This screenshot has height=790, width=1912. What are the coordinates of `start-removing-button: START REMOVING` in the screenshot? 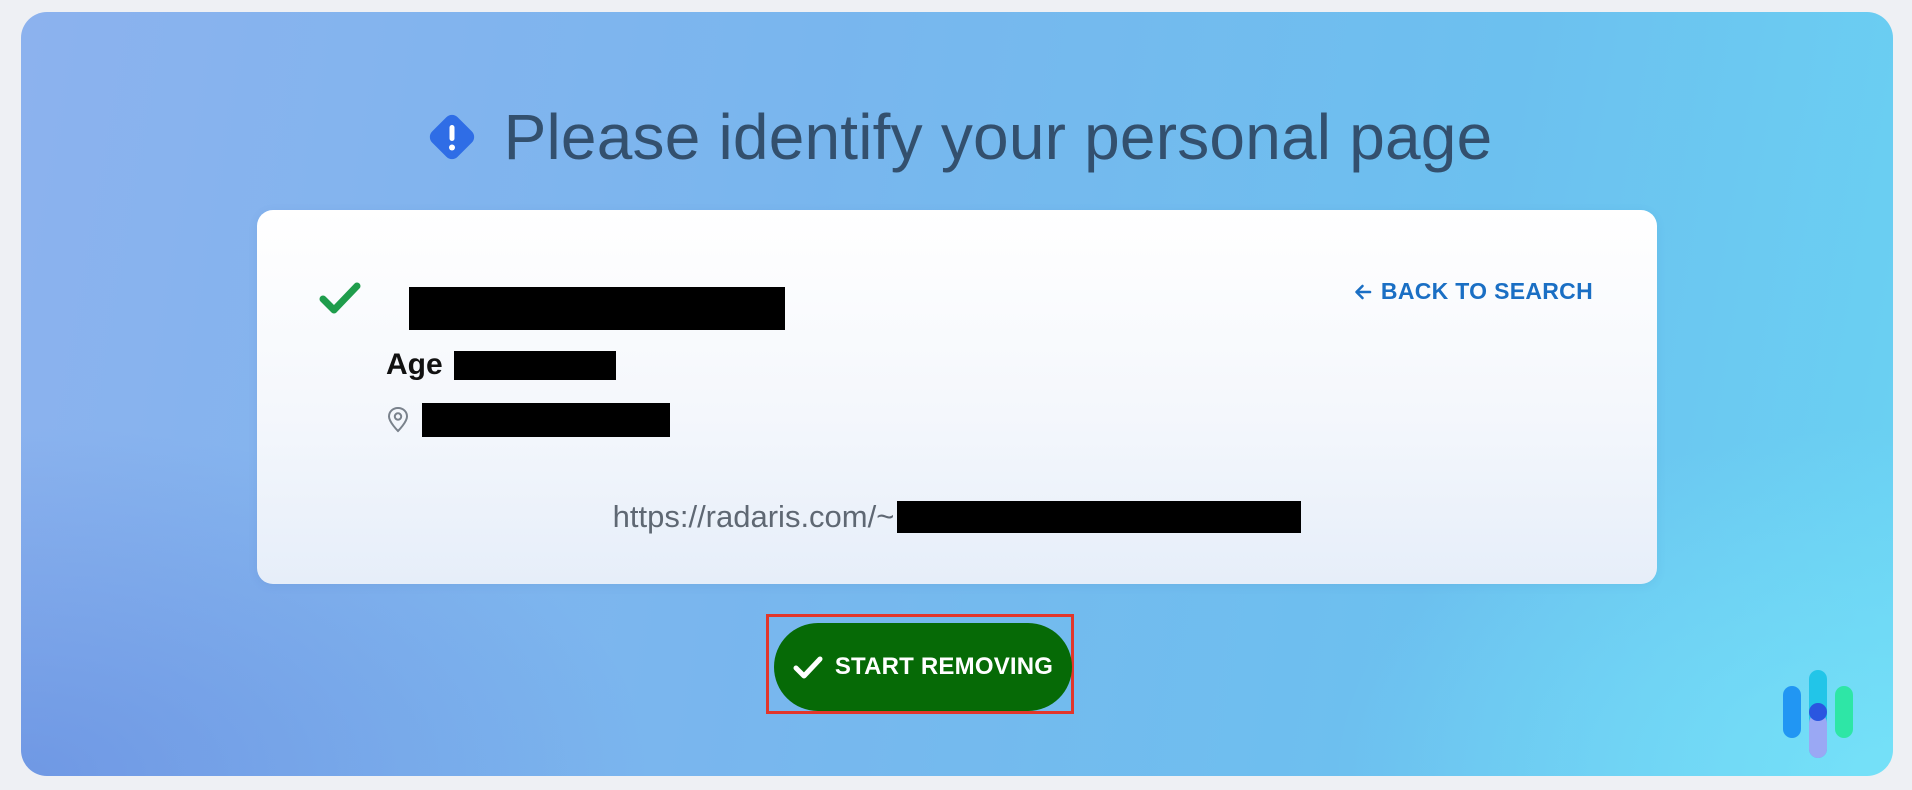 It's located at (923, 667).